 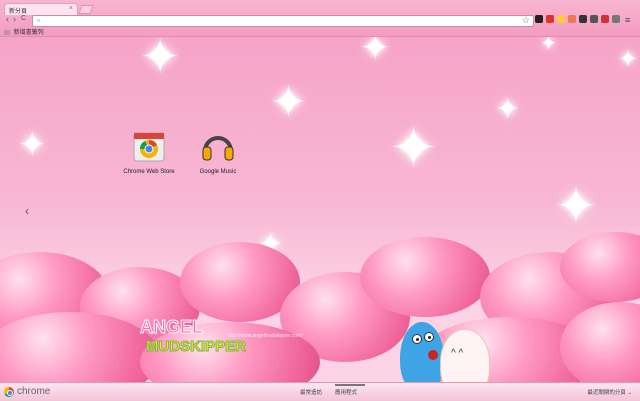 I want to click on theme-url: http://www.angelmudskipper.com/, so click(x=265, y=336).